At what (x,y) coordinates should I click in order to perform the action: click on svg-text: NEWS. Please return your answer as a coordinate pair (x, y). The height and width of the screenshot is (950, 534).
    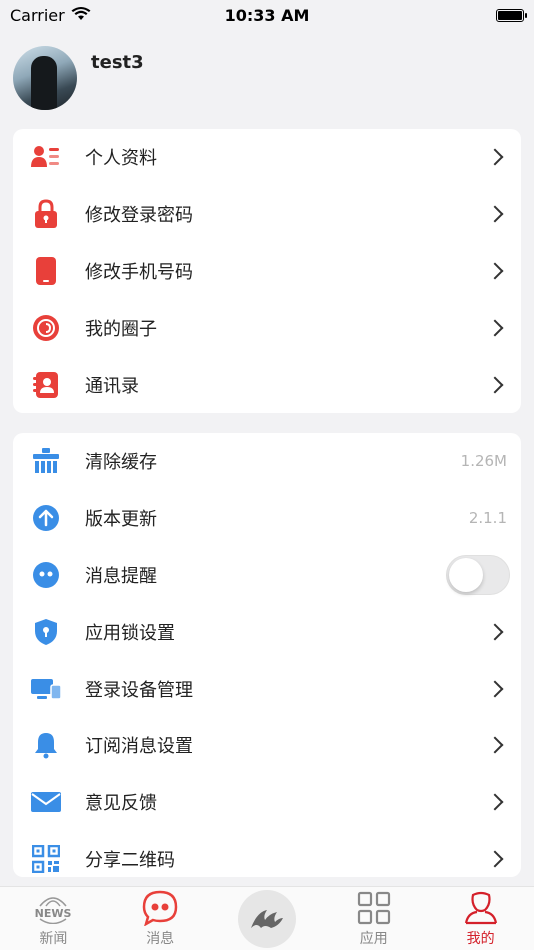
    Looking at the image, I should click on (53, 913).